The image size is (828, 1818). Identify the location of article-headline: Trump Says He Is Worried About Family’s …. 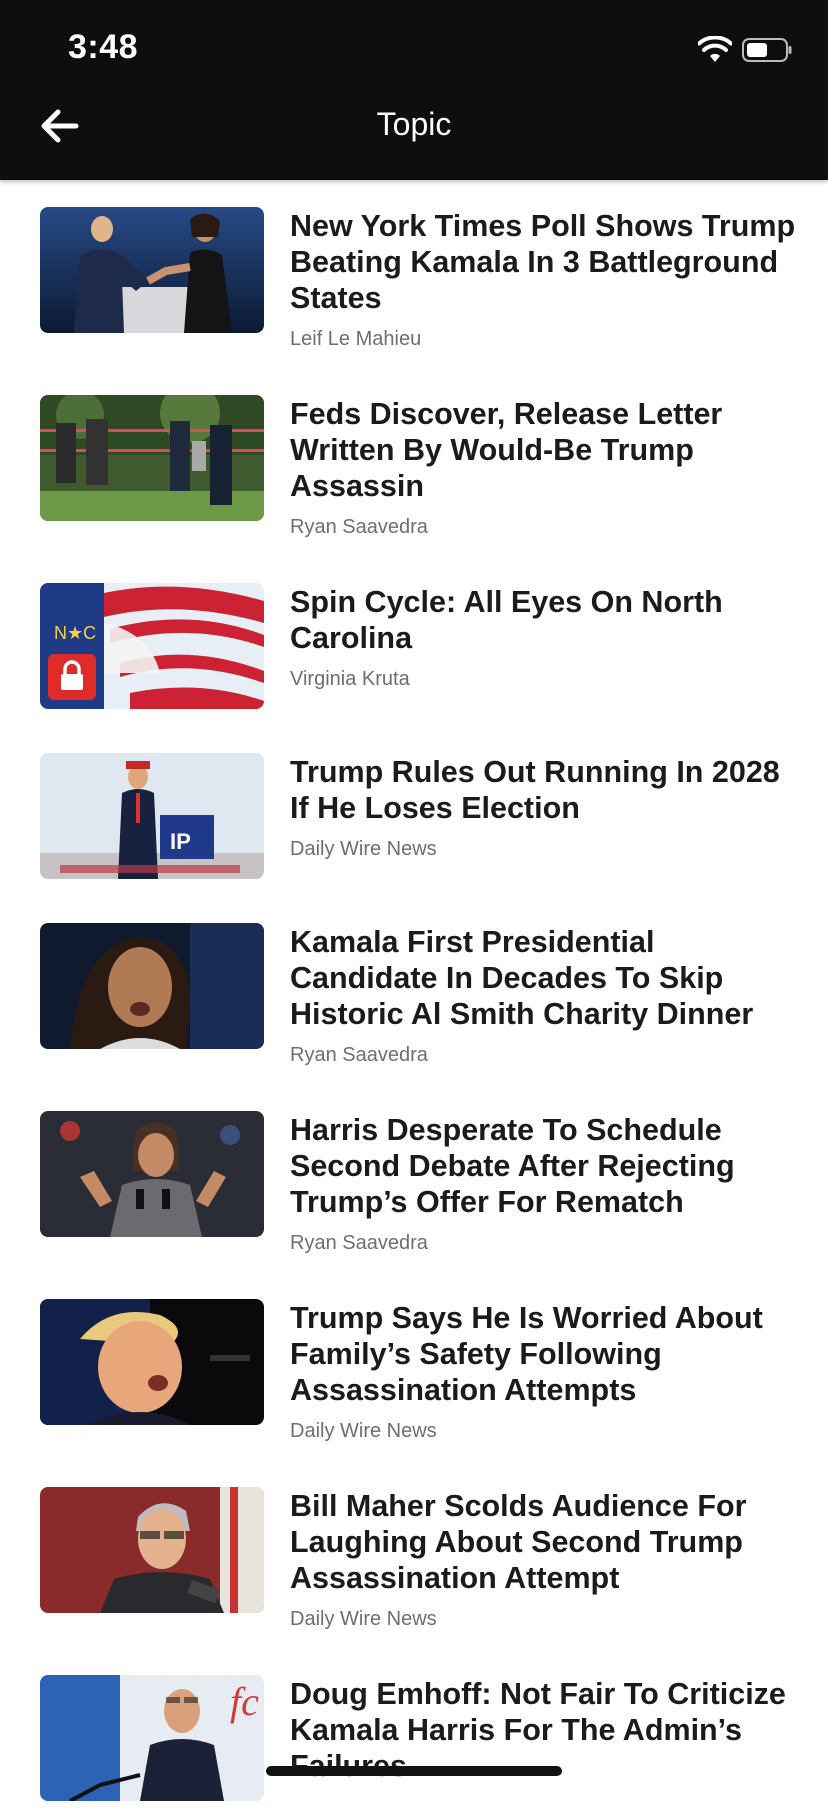
(545, 1354).